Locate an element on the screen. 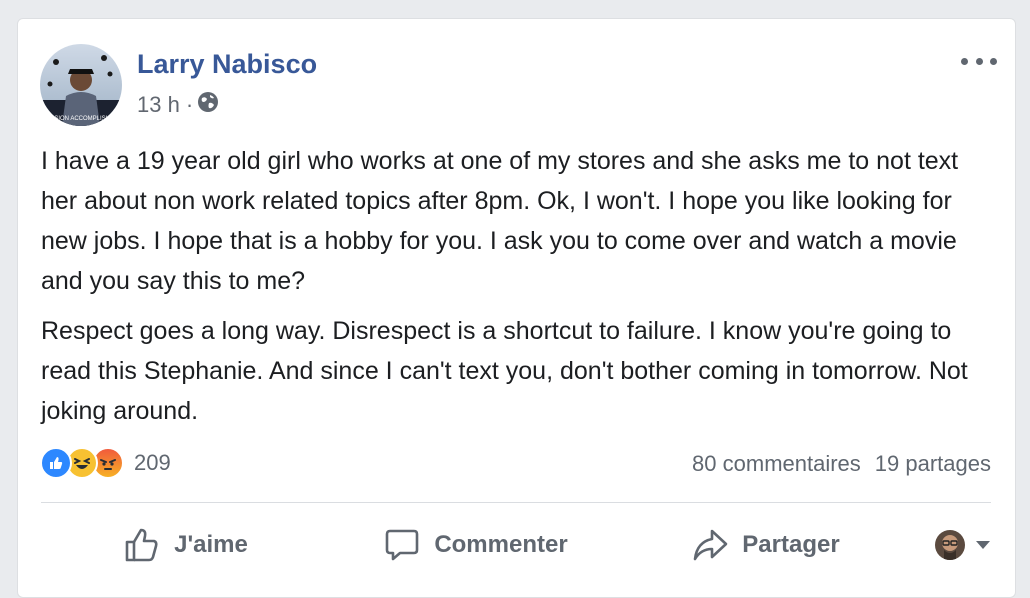  comment-icon is located at coordinates (402, 545).